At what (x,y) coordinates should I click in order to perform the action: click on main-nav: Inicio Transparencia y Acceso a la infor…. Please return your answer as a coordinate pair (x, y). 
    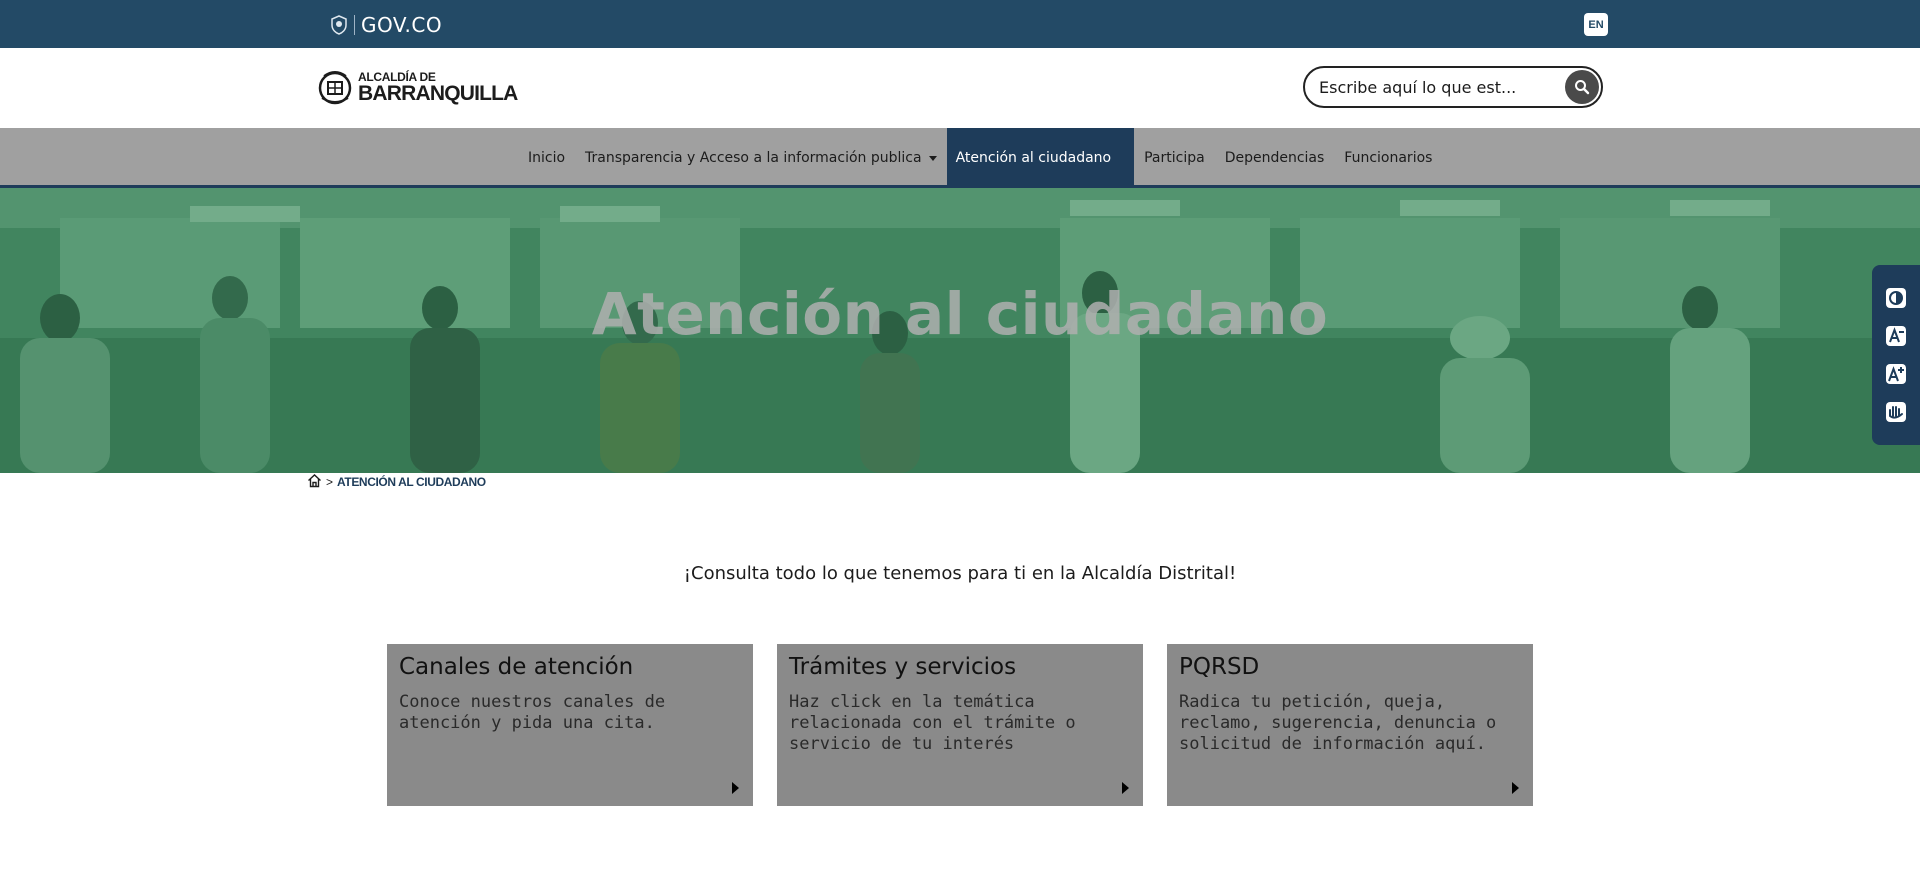
    Looking at the image, I should click on (960, 158).